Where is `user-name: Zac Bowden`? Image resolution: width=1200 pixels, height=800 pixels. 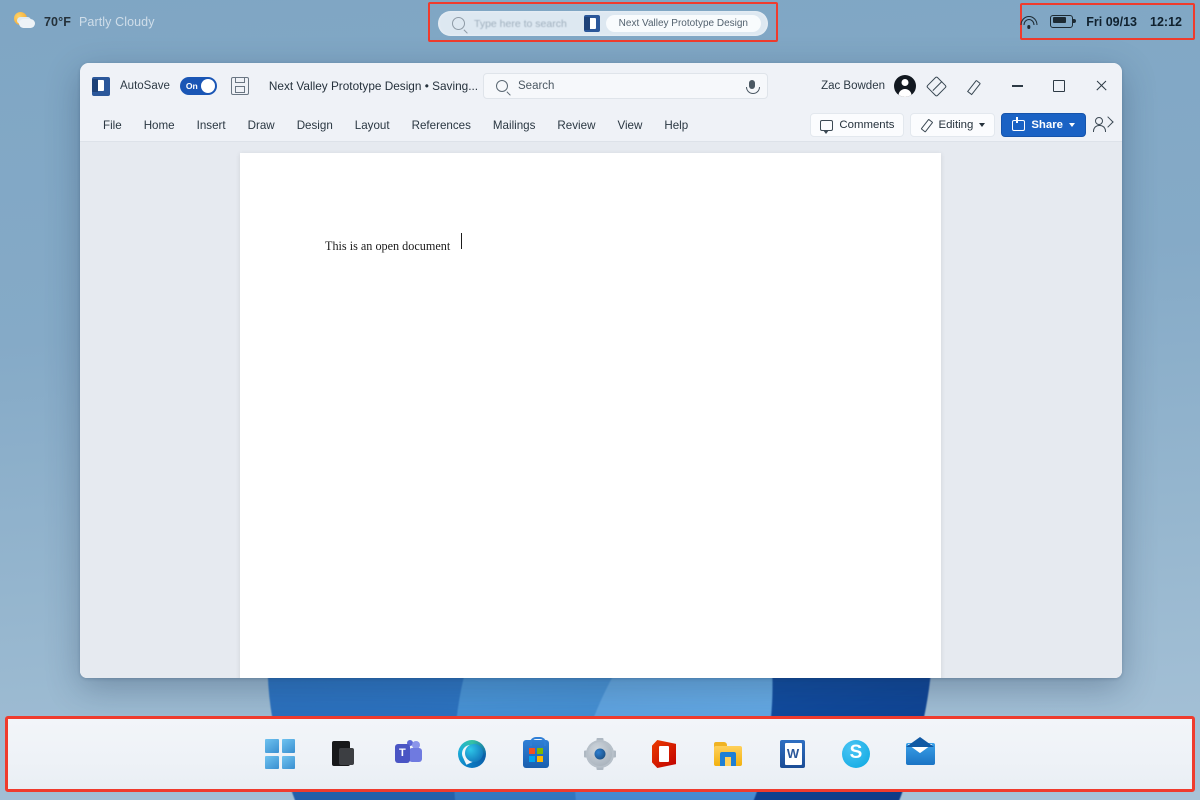 user-name: Zac Bowden is located at coordinates (853, 86).